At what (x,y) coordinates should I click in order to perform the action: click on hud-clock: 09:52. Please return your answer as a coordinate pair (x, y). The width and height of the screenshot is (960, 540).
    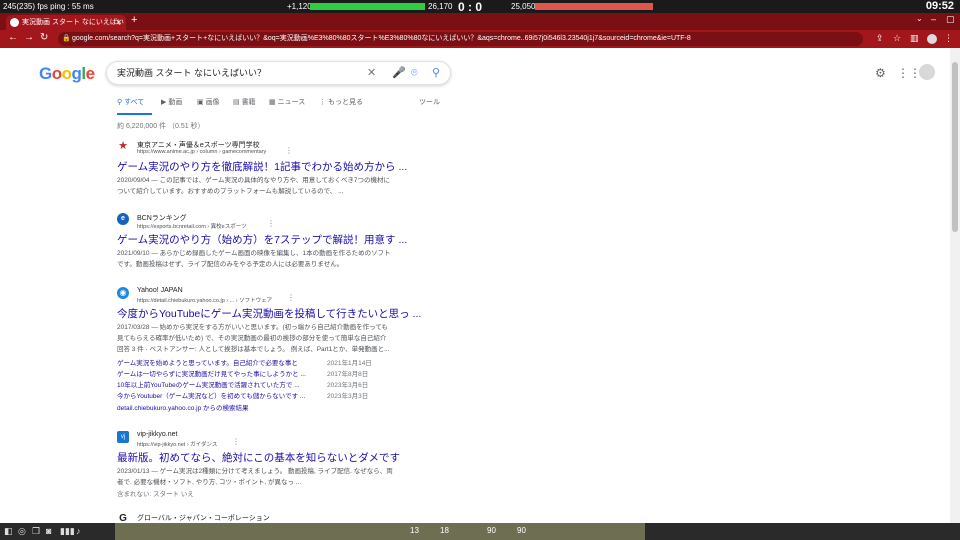
    Looking at the image, I should click on (939, 6).